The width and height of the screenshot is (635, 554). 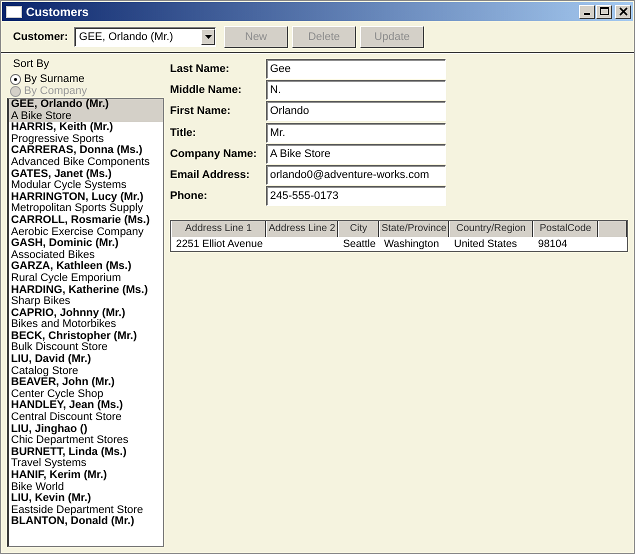 What do you see at coordinates (414, 229) in the screenshot?
I see `column-header: State/Province` at bounding box center [414, 229].